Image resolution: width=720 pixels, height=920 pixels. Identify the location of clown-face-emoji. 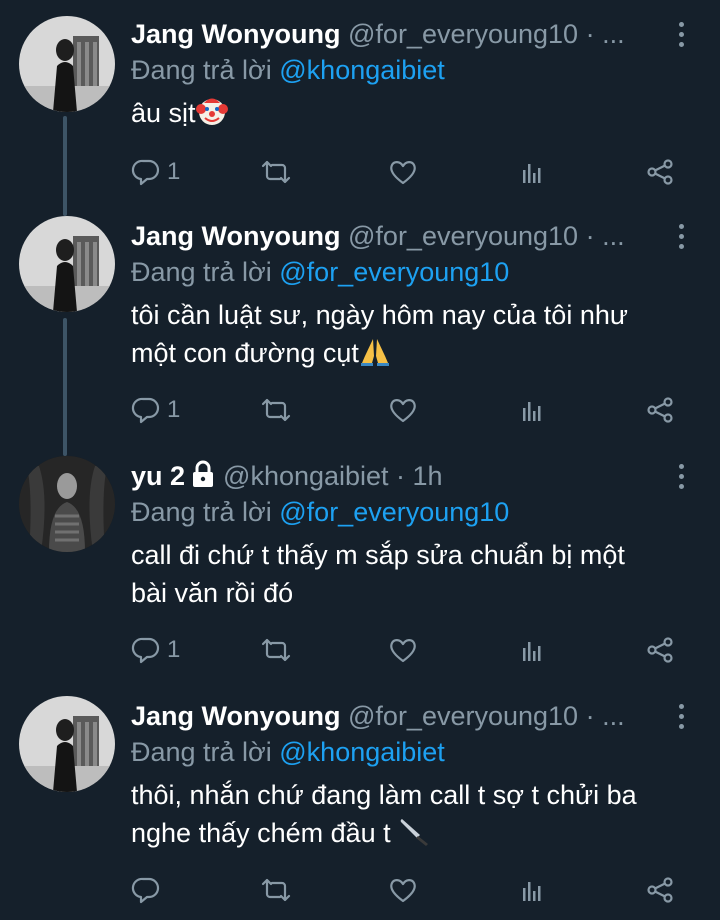
(211, 111).